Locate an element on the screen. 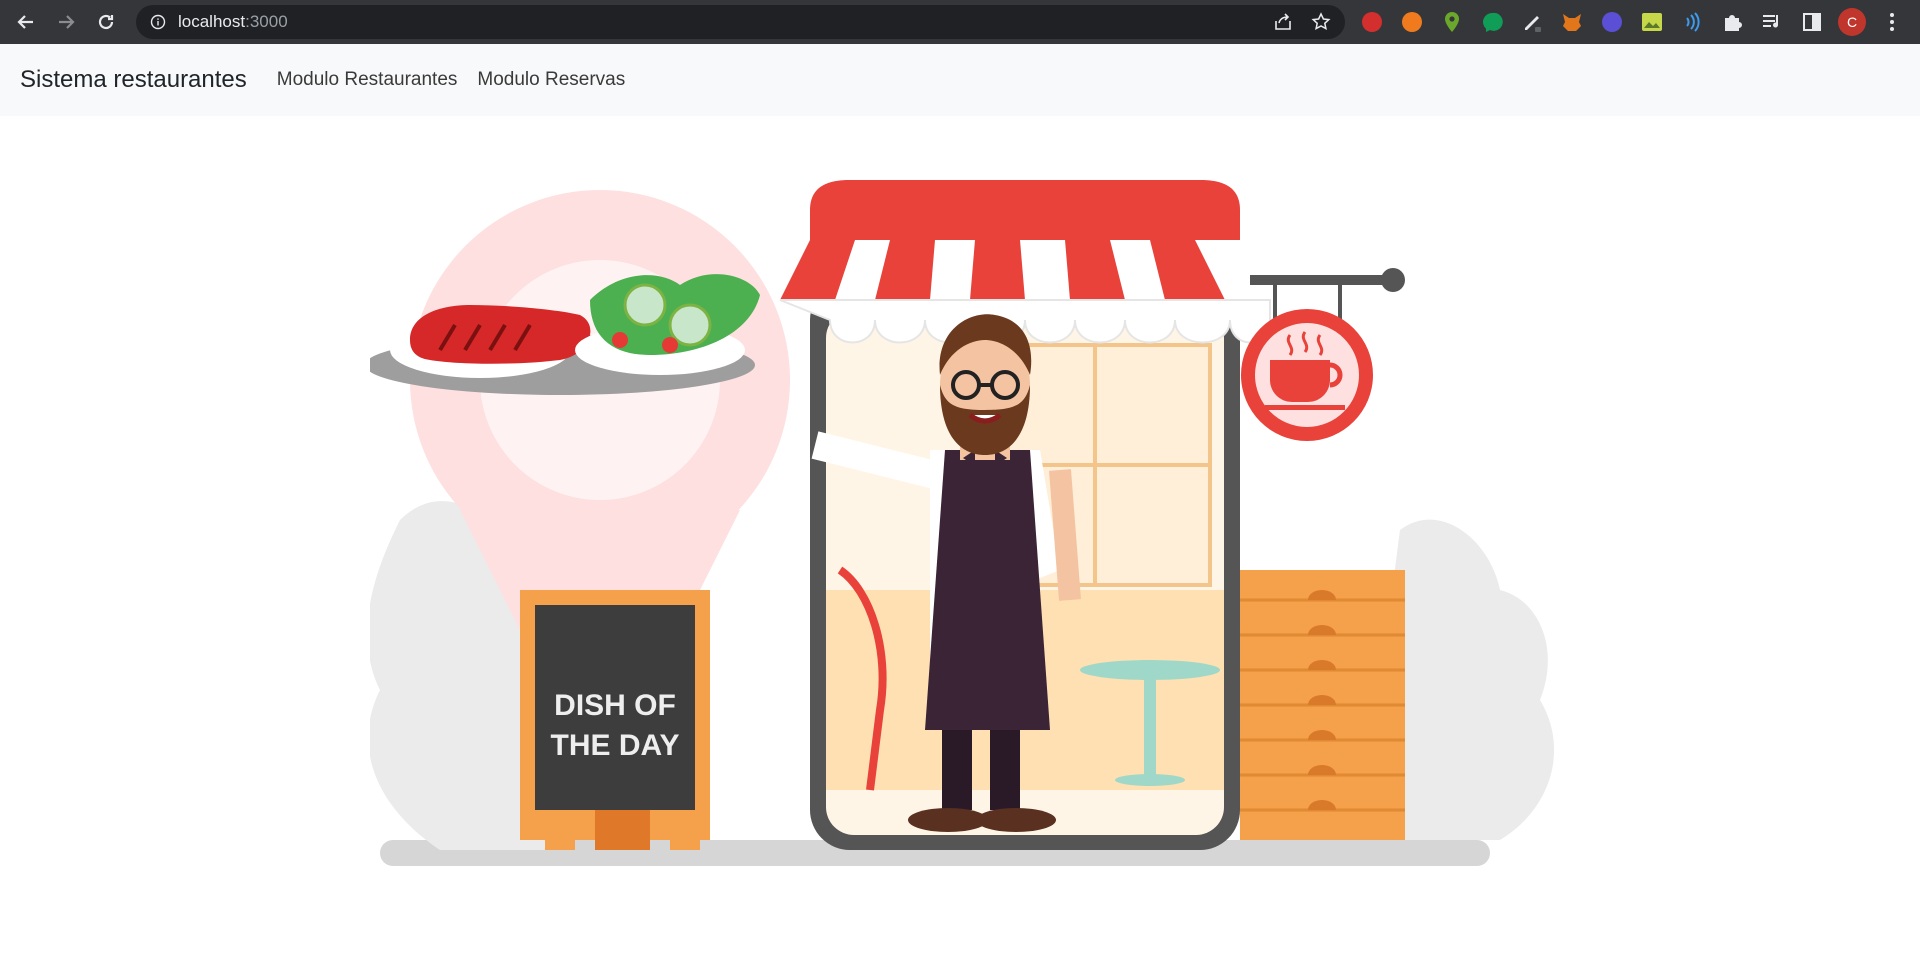  share-icon is located at coordinates (1283, 22).